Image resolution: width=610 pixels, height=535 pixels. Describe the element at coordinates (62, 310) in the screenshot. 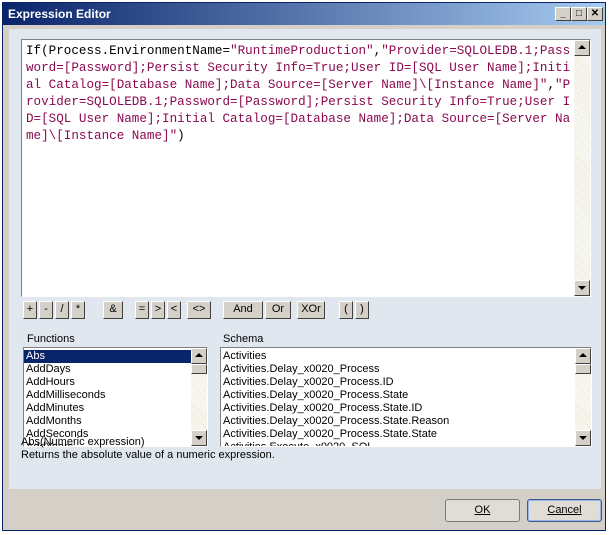

I see `operator-button: /` at that location.